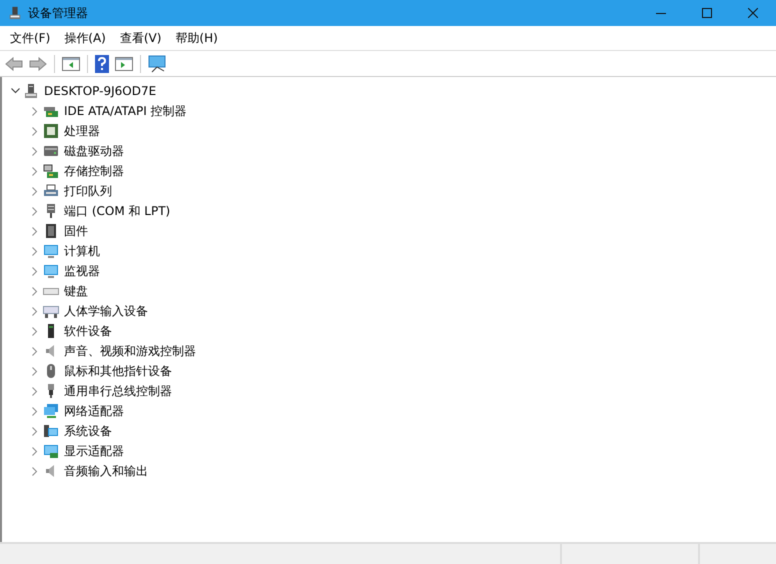  What do you see at coordinates (130, 351) in the screenshot?
I see `tree-item: 声音、视频和游戏控制器` at bounding box center [130, 351].